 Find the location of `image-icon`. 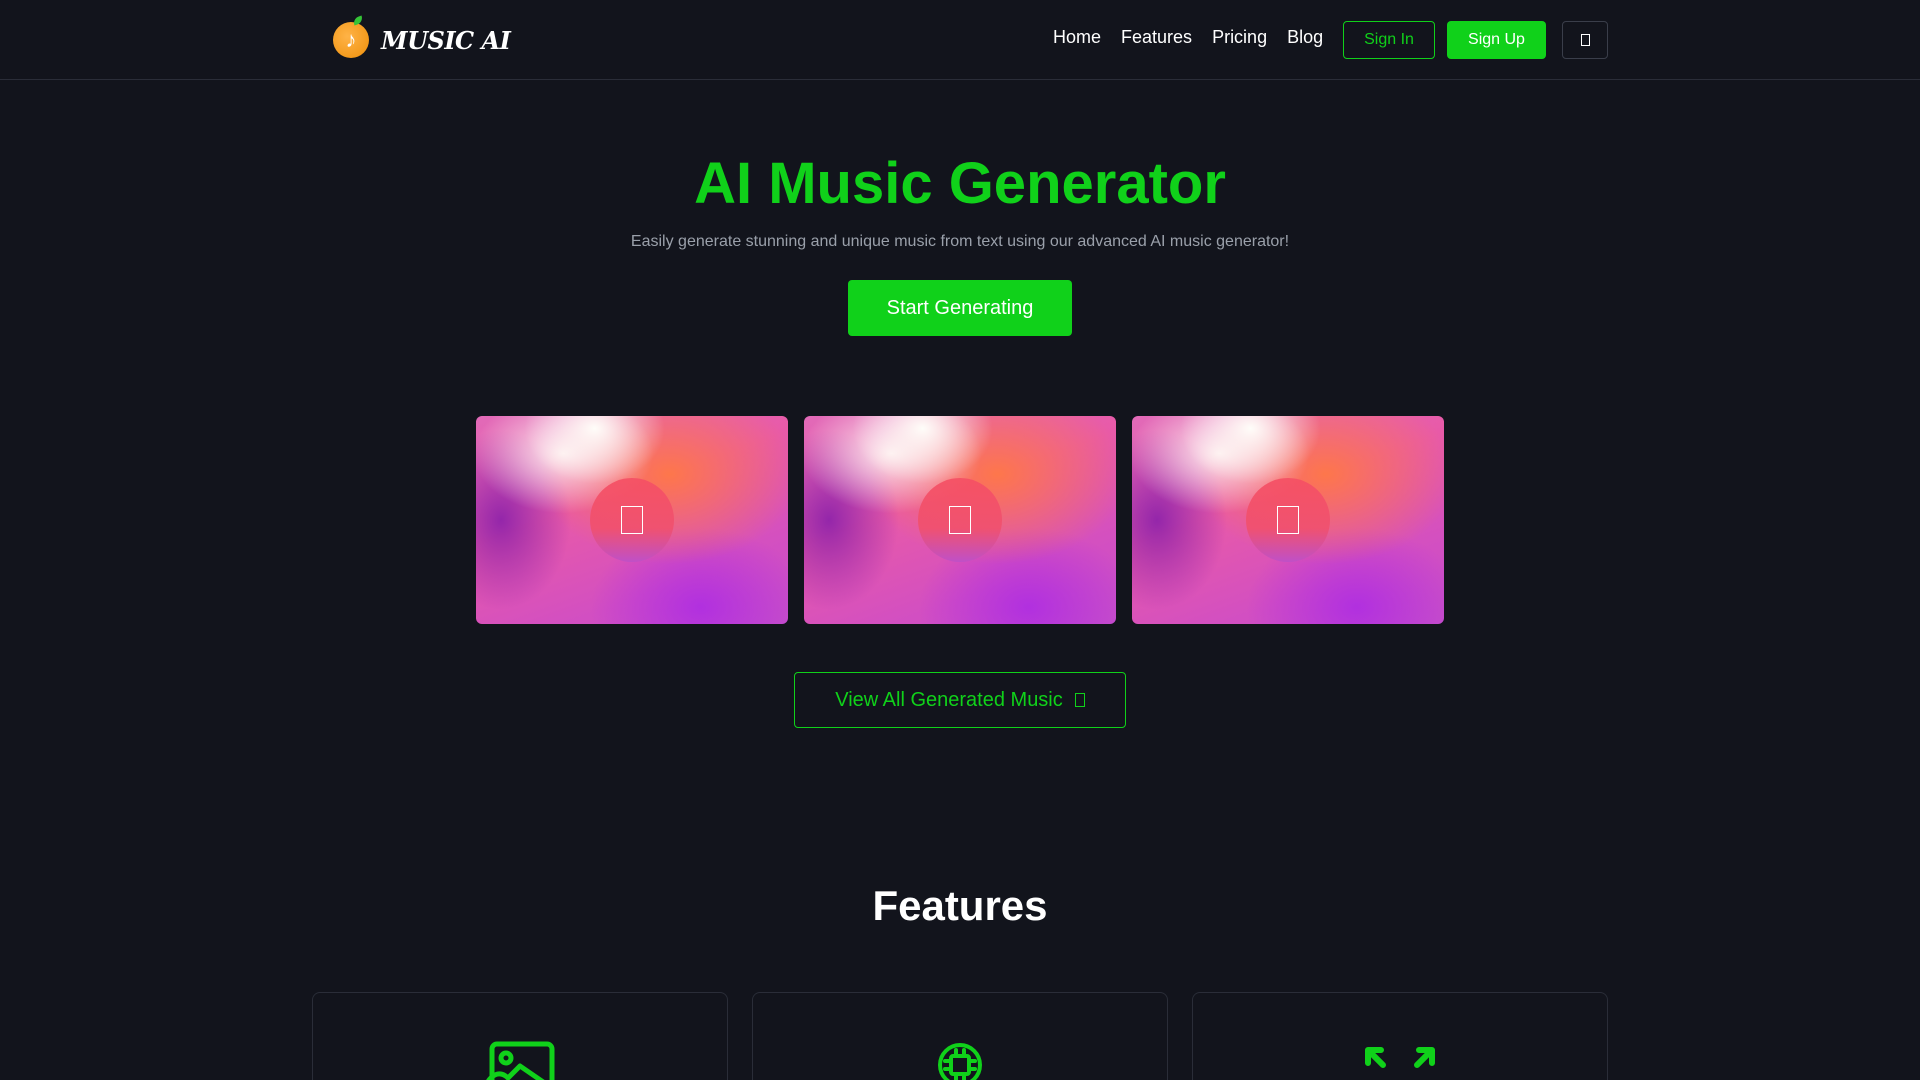

image-icon is located at coordinates (520, 1060).